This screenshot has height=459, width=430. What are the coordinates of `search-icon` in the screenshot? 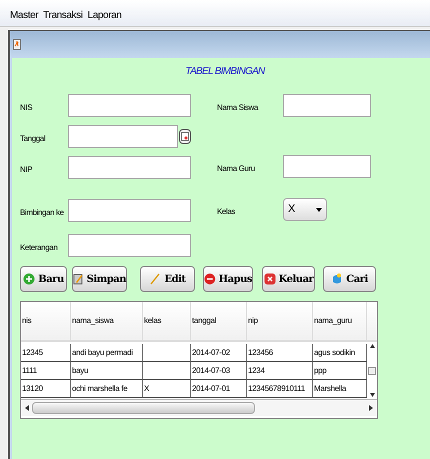 It's located at (337, 279).